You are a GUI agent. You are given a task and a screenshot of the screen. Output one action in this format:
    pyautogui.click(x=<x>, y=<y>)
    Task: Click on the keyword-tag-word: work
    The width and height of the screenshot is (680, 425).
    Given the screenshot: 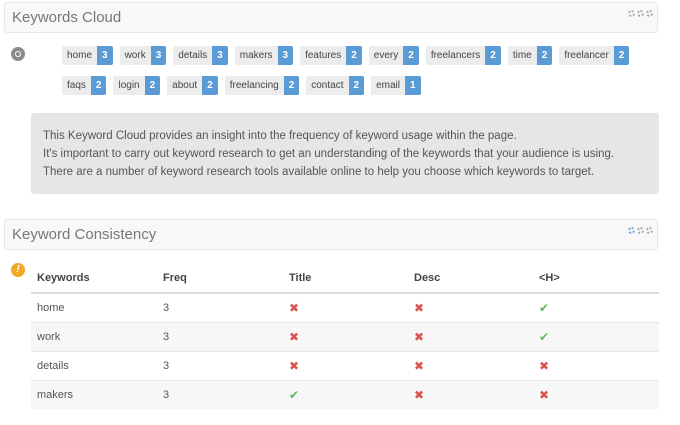 What is the action you would take?
    pyautogui.click(x=135, y=55)
    